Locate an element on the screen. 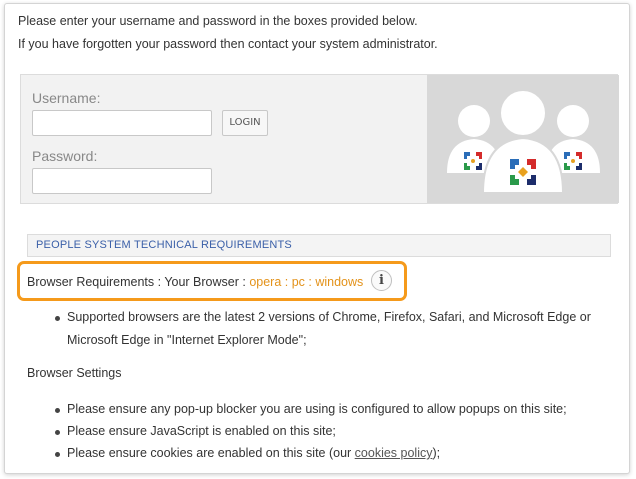  username-label: Username: is located at coordinates (66, 98).